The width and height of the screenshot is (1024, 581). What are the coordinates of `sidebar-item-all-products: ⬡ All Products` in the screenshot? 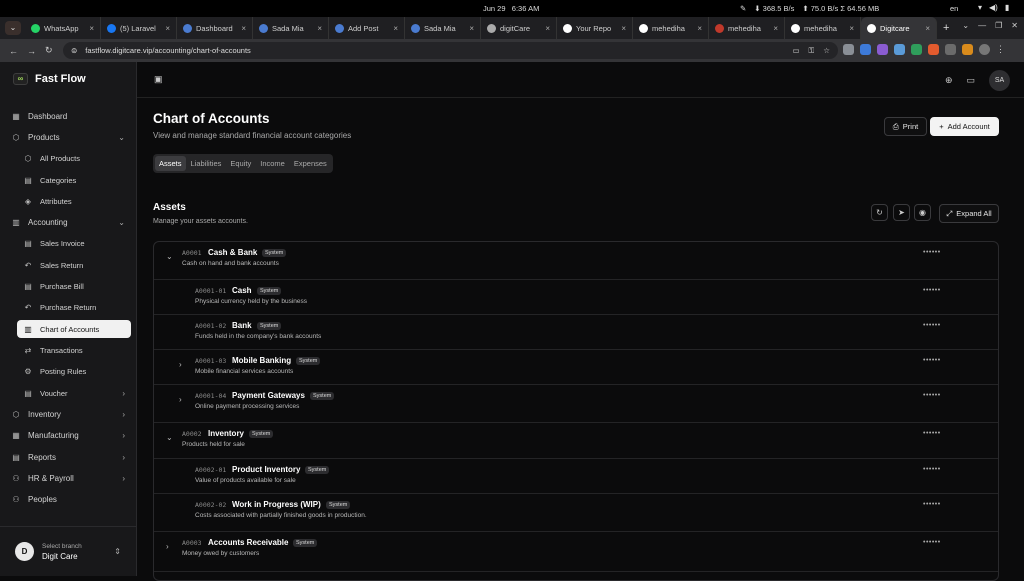 It's located at (68, 158).